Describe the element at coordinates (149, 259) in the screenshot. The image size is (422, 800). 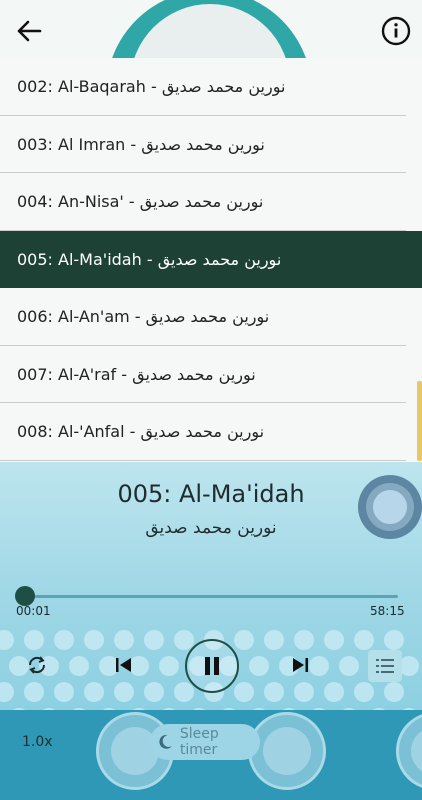
I see `surah-label: 005: Al-Ma'idah - نورين محمد صديق` at that location.